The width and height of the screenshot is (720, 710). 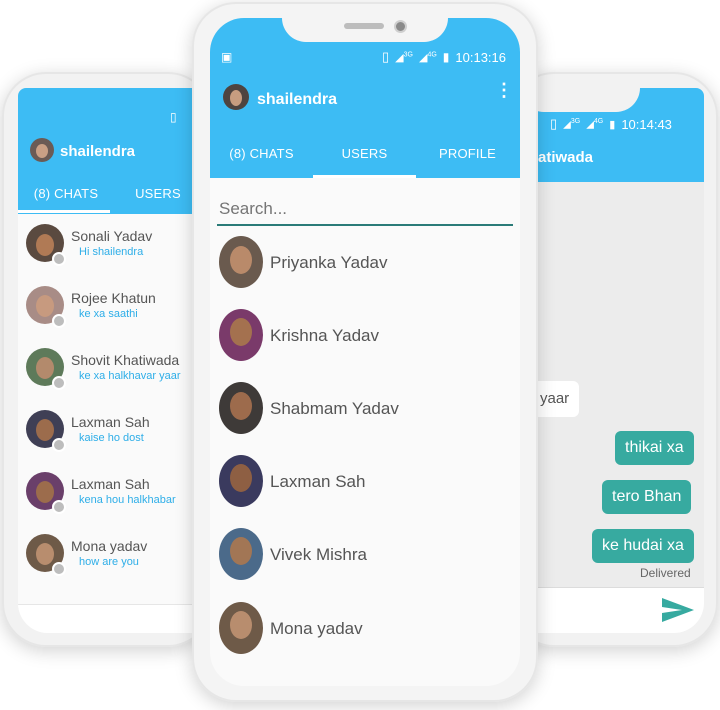 What do you see at coordinates (324, 335) in the screenshot?
I see `user-name: Krishna Yadav` at bounding box center [324, 335].